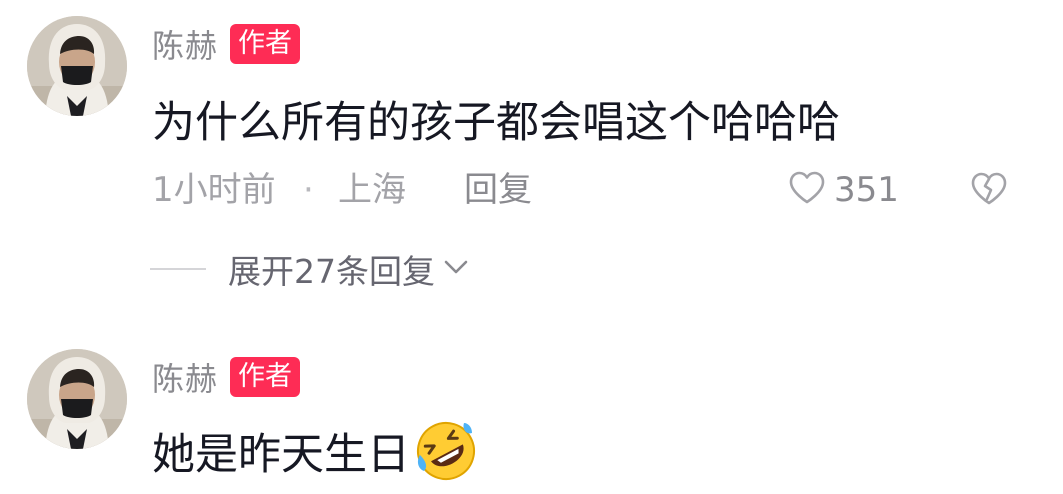 The width and height of the screenshot is (1063, 494). What do you see at coordinates (989, 191) in the screenshot?
I see `broken-heart-icon` at bounding box center [989, 191].